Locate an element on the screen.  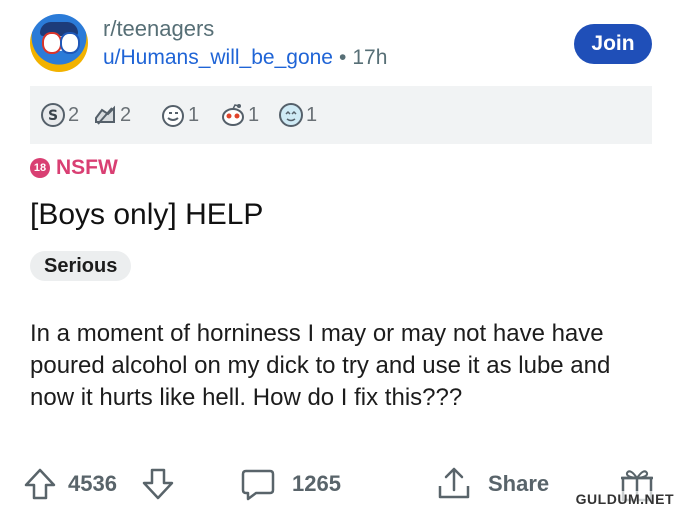
upvote-icon is located at coordinates (40, 484).